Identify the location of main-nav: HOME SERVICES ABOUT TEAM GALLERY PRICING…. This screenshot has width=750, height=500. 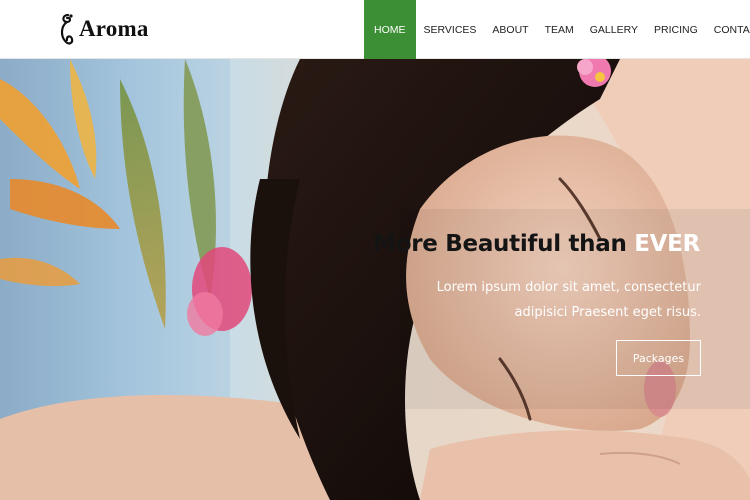
(557, 29).